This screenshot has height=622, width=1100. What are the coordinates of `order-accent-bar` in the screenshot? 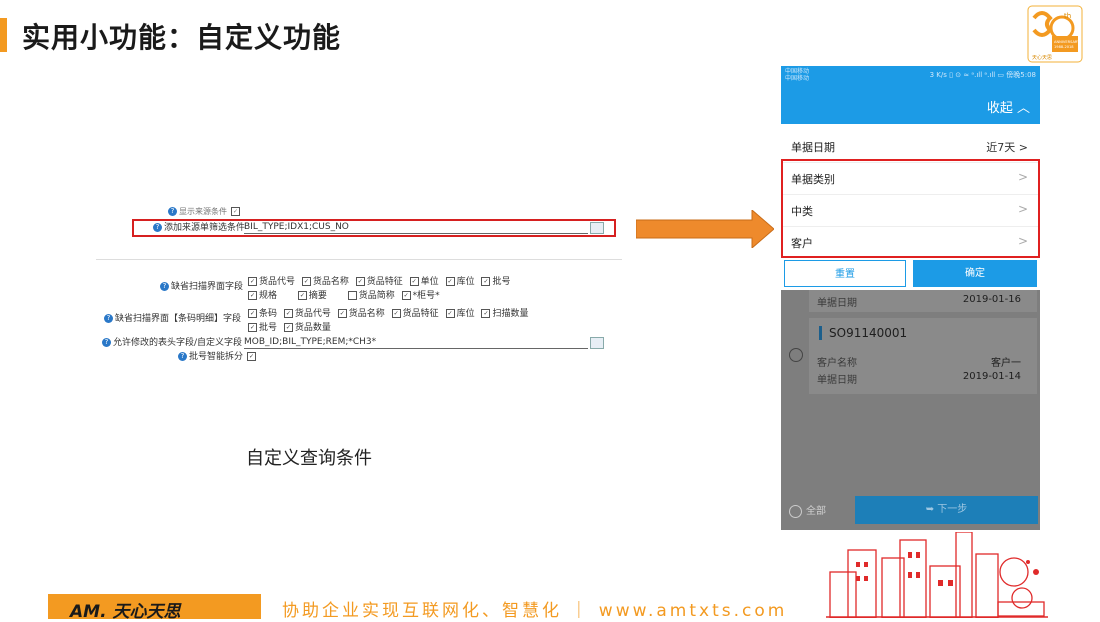 It's located at (820, 333).